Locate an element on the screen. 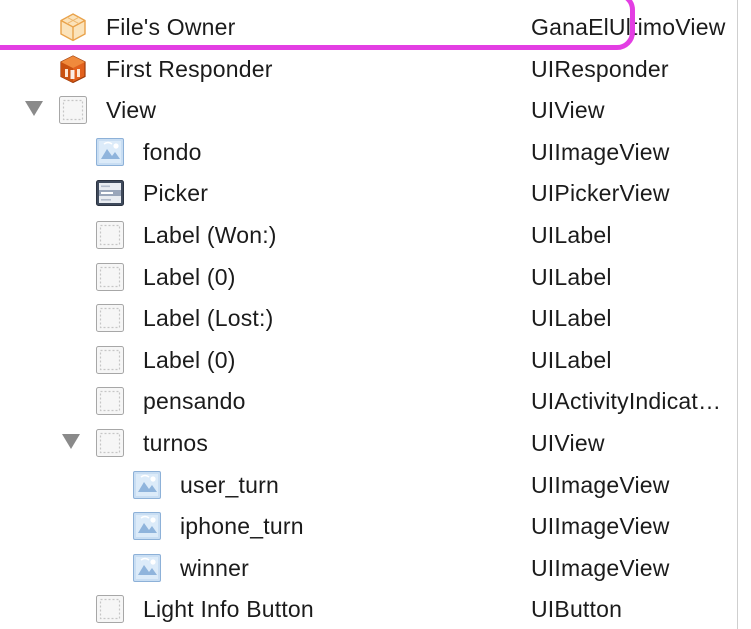 The height and width of the screenshot is (629, 751). outline-item-name: iphone_turn is located at coordinates (242, 526).